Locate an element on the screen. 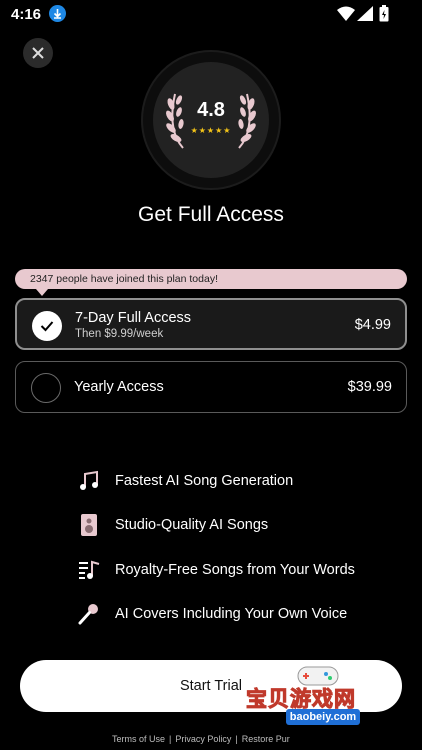  terms-link: Terms of Use is located at coordinates (138, 739).